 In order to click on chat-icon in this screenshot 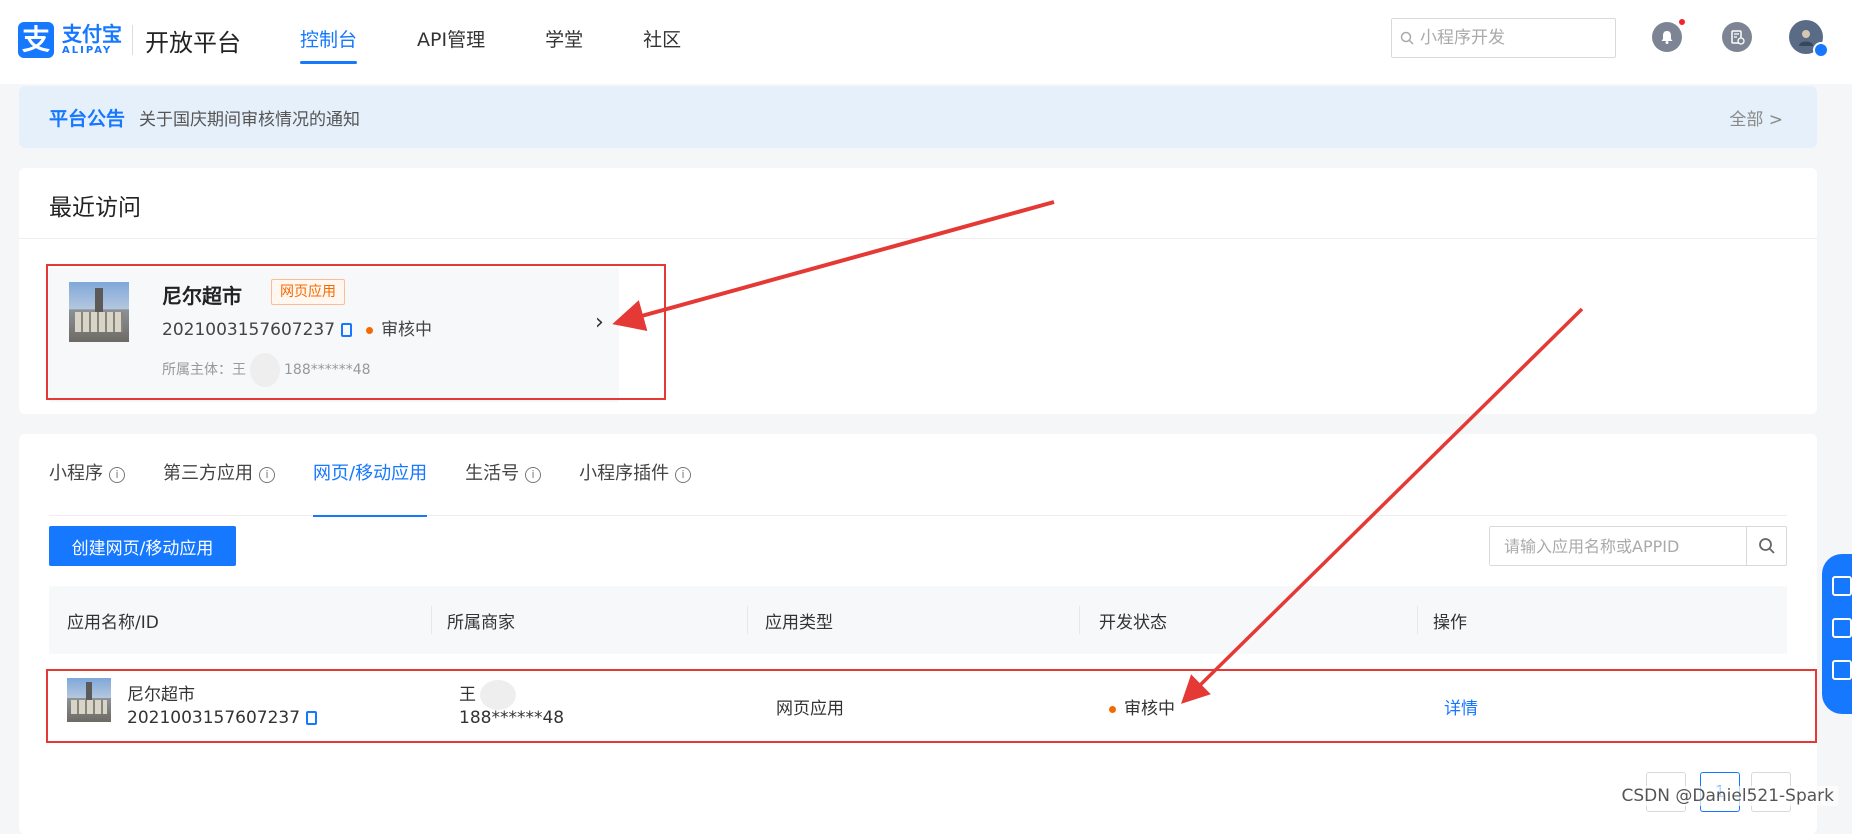, I will do `click(1842, 628)`.